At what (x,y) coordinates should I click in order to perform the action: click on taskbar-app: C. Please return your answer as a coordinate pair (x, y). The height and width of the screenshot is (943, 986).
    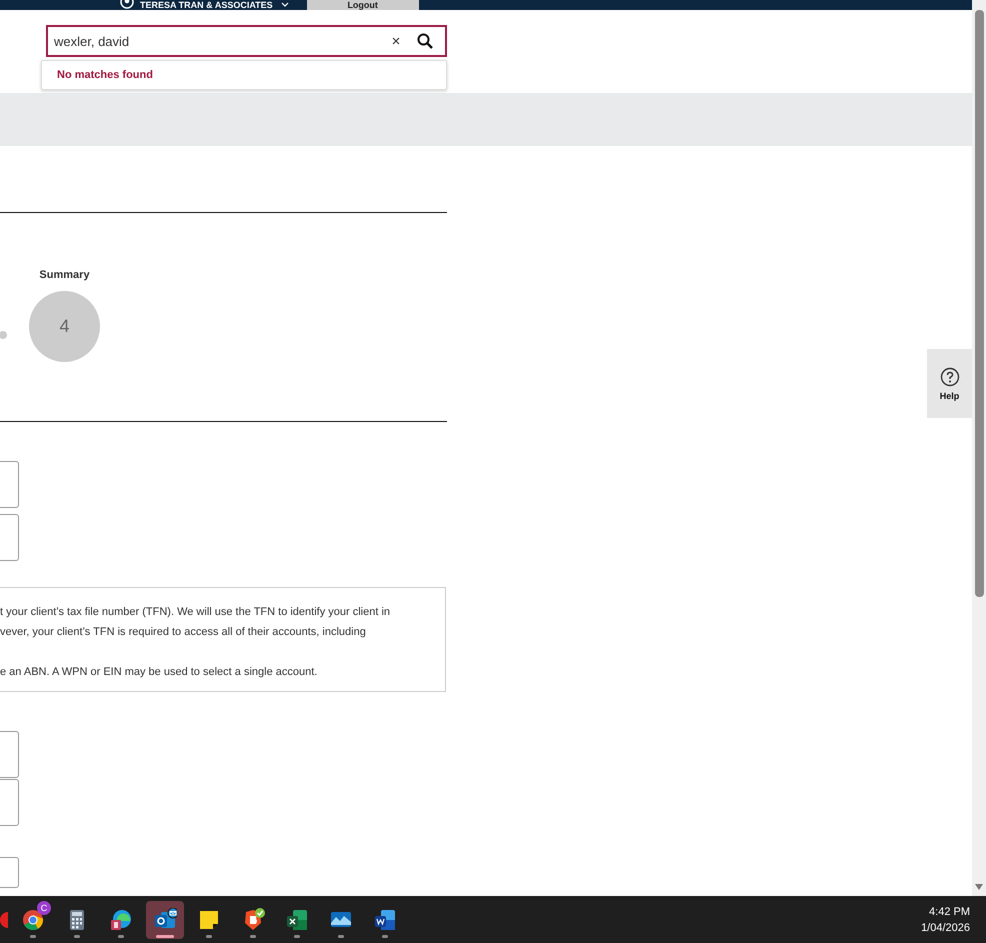
    Looking at the image, I should click on (33, 919).